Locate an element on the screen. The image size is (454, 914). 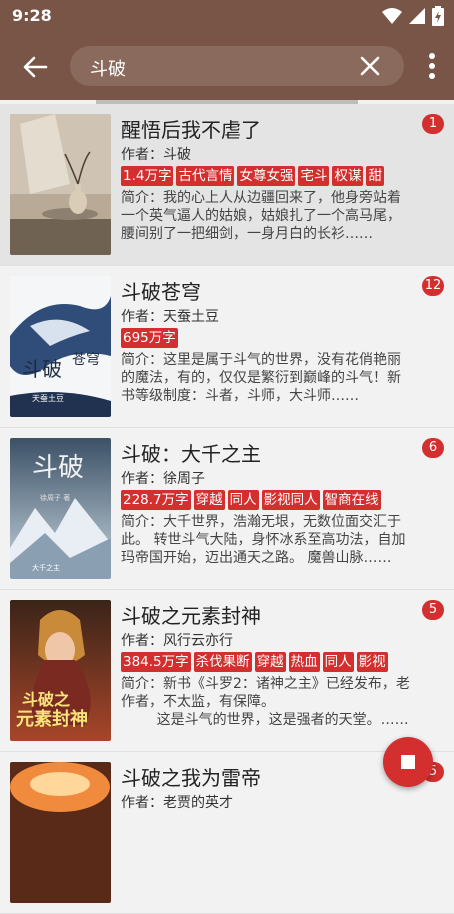
app-bar: 斗破 is located at coordinates (227, 66).